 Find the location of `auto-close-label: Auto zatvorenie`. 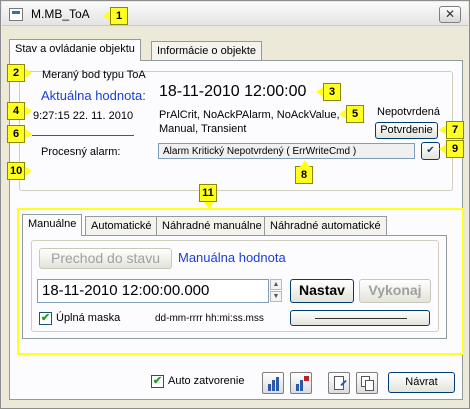

auto-close-label: Auto zatvorenie is located at coordinates (206, 381).